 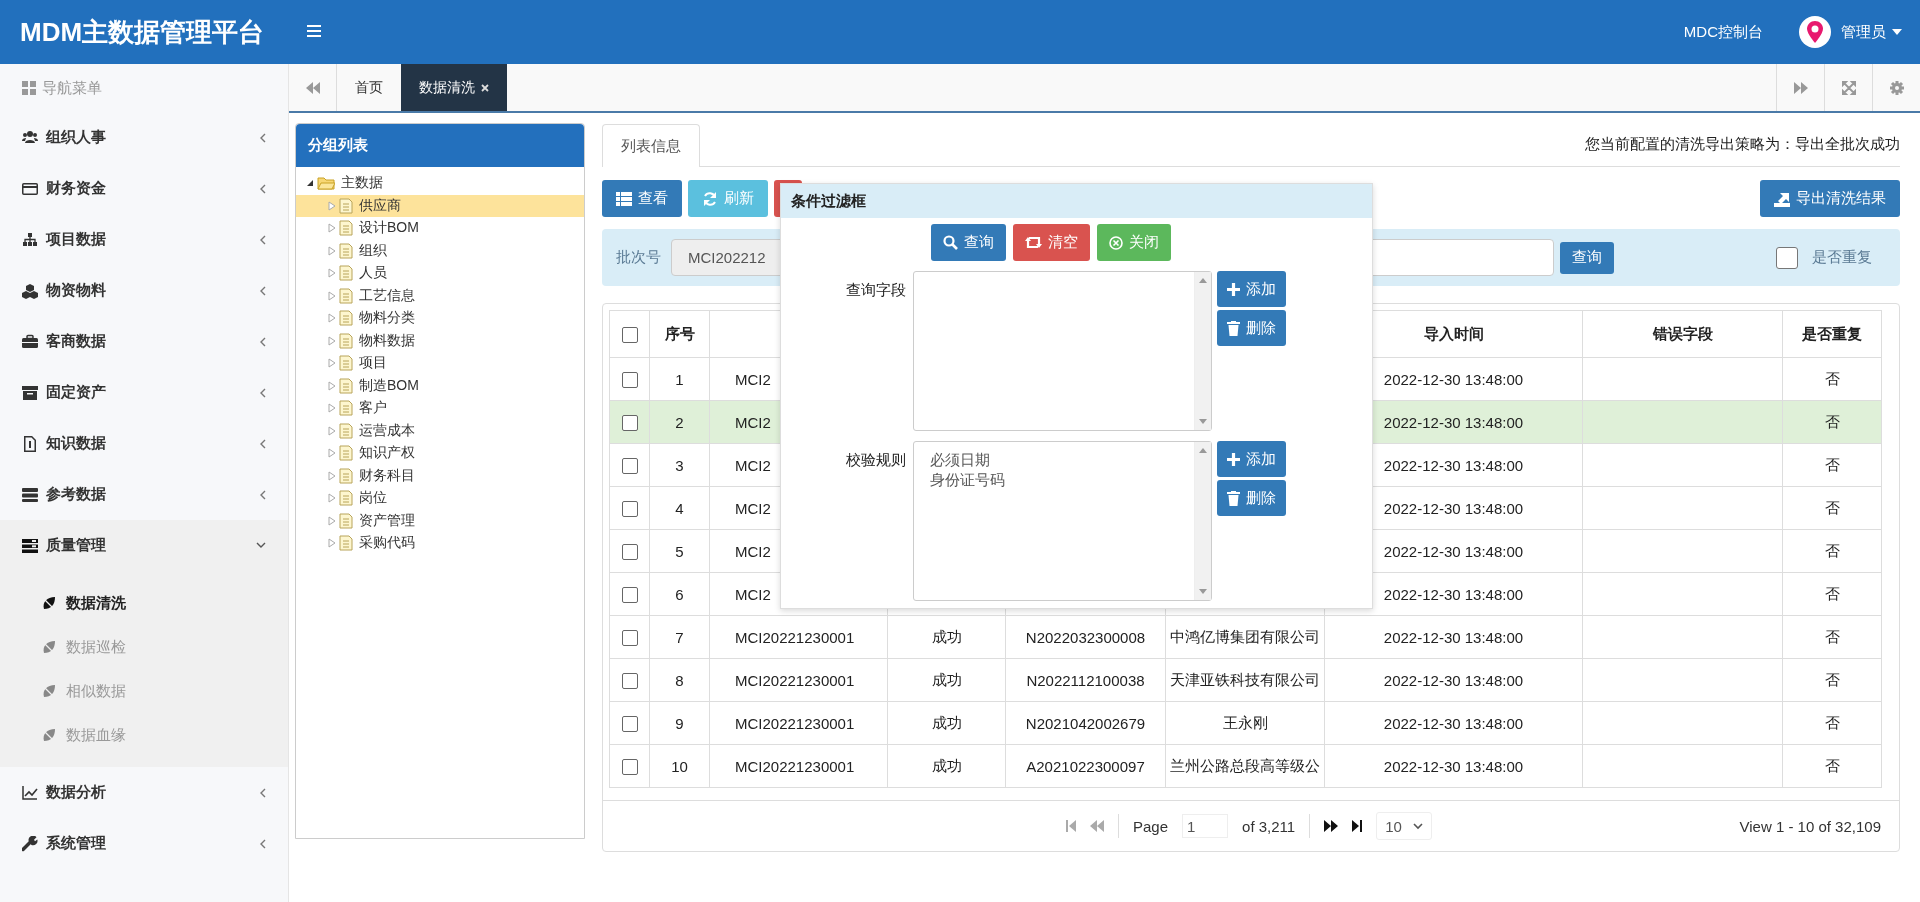 What do you see at coordinates (440, 430) in the screenshot?
I see `tree-item: 运营成本` at bounding box center [440, 430].